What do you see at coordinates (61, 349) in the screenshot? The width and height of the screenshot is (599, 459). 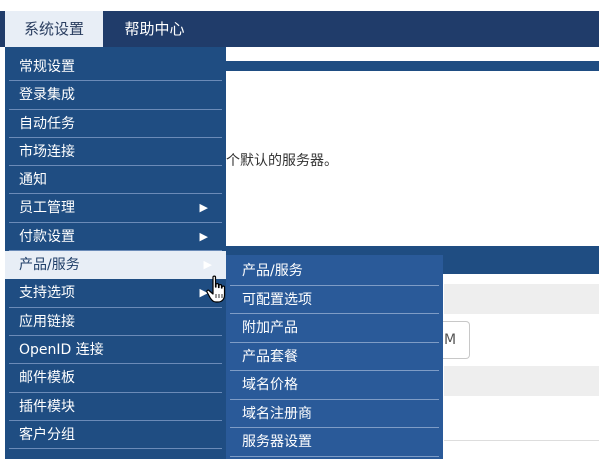 I see `menu-item-label: OpenID 连接` at bounding box center [61, 349].